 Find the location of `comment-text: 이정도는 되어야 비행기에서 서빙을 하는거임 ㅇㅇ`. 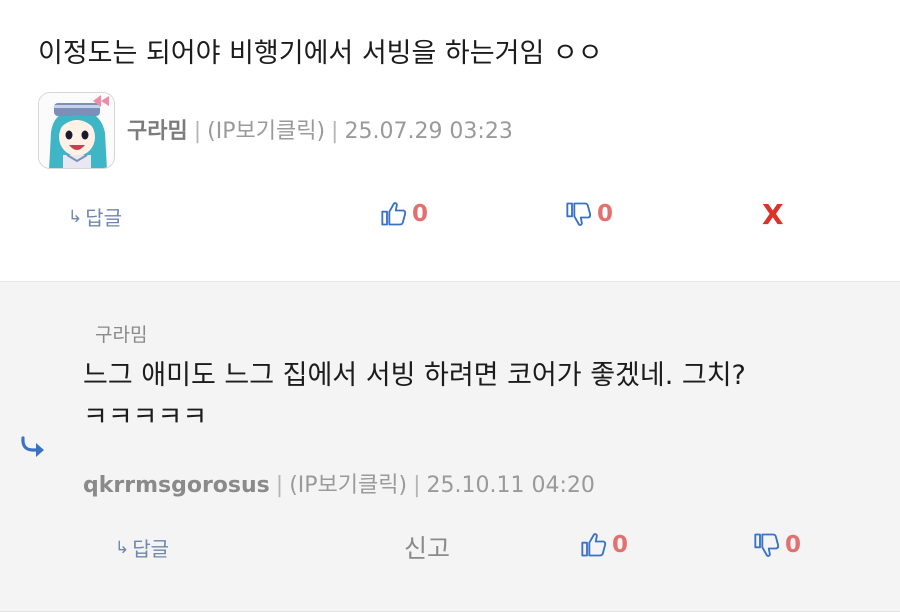

comment-text: 이정도는 되어야 비행기에서 서빙을 하는거임 ㅇㅇ is located at coordinates (320, 53).